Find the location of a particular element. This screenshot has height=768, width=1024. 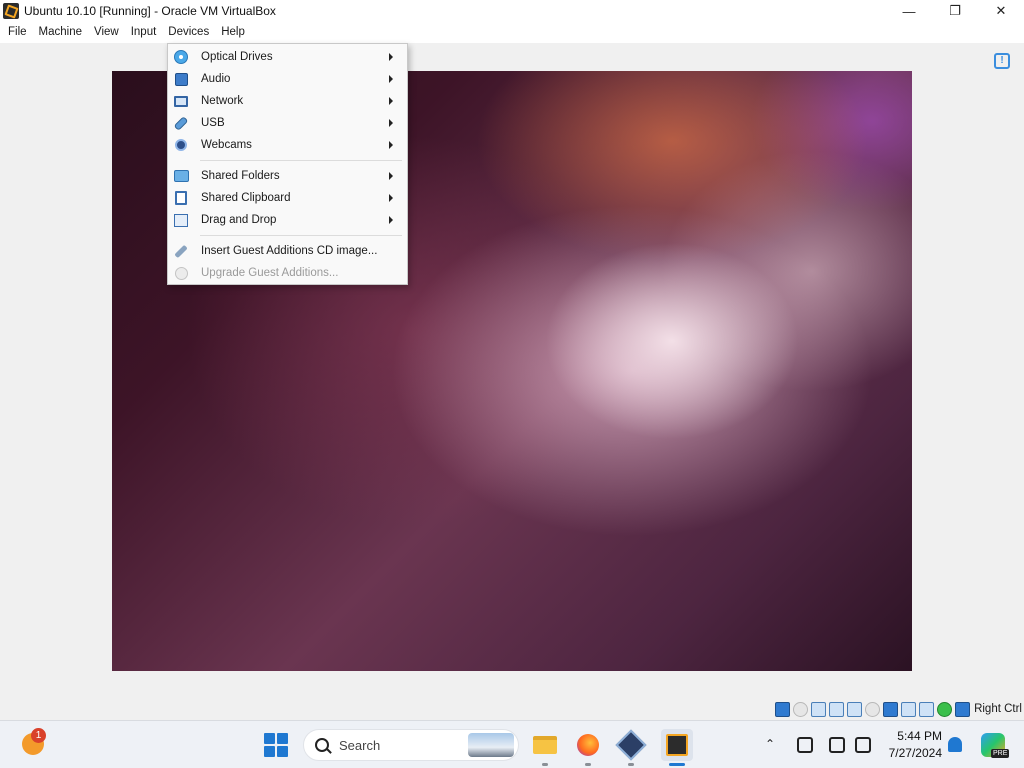

taskbar: 1 Search ⌃ 5:44 PM 7/27/2024 PRE is located at coordinates (512, 744).